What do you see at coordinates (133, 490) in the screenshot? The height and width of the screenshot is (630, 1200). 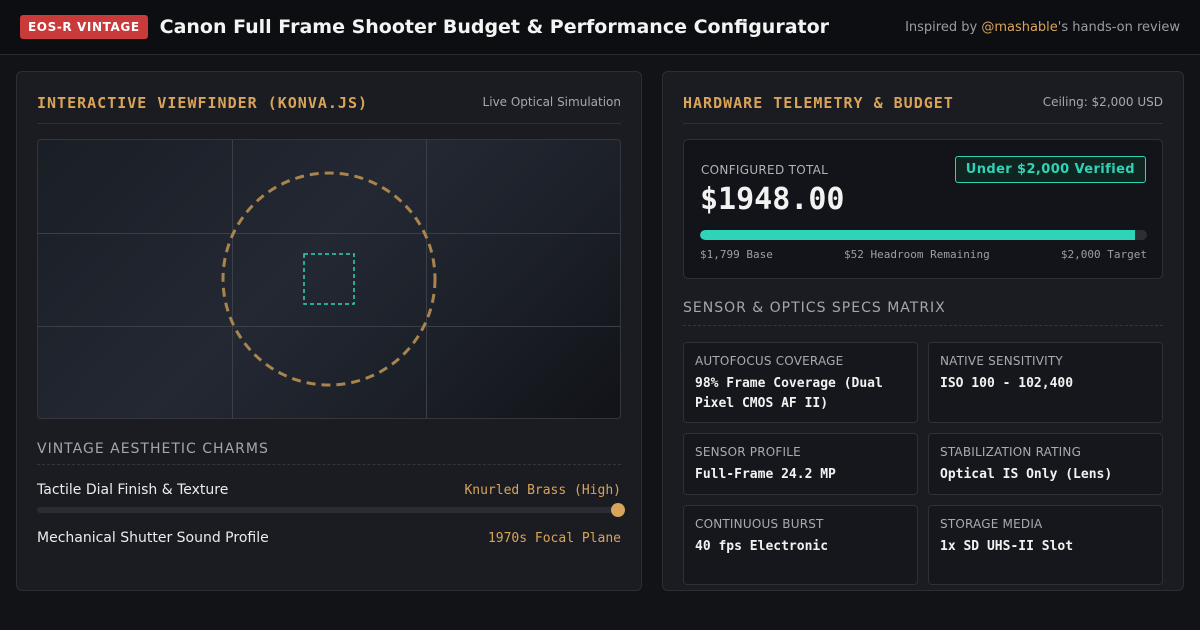 I see `charm-label: Tactile Dial Finish & Texture` at bounding box center [133, 490].